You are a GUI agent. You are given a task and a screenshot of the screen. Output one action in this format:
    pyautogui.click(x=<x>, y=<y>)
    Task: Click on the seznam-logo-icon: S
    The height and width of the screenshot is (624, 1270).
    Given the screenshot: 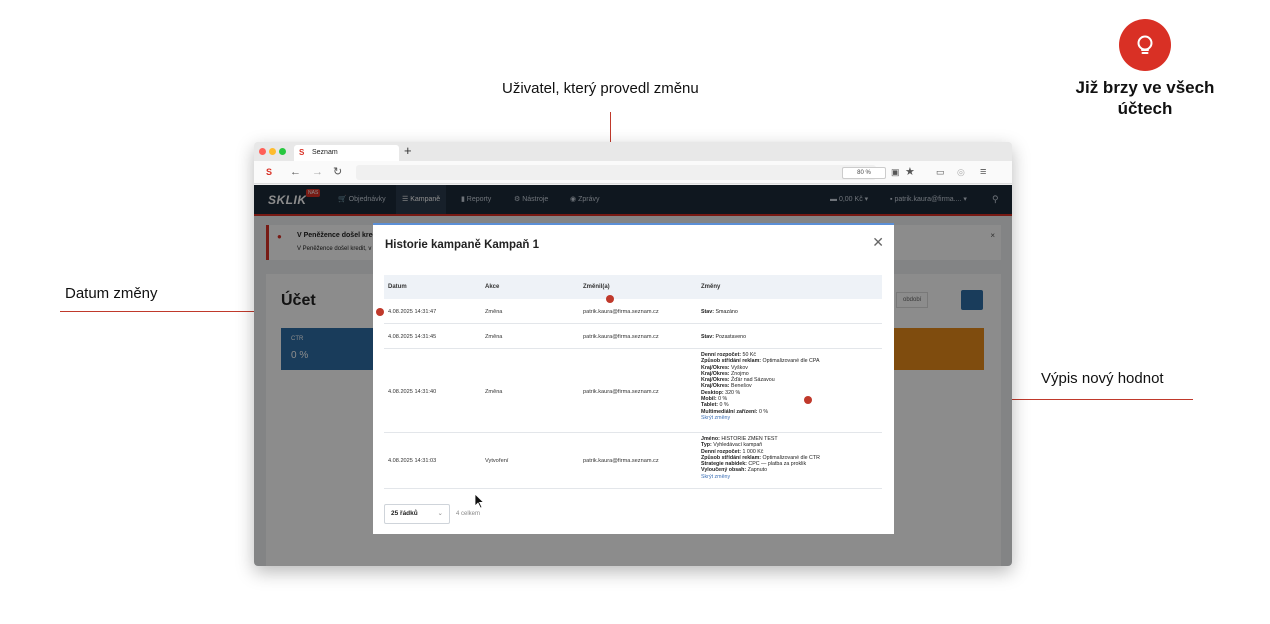 What is the action you would take?
    pyautogui.click(x=269, y=172)
    